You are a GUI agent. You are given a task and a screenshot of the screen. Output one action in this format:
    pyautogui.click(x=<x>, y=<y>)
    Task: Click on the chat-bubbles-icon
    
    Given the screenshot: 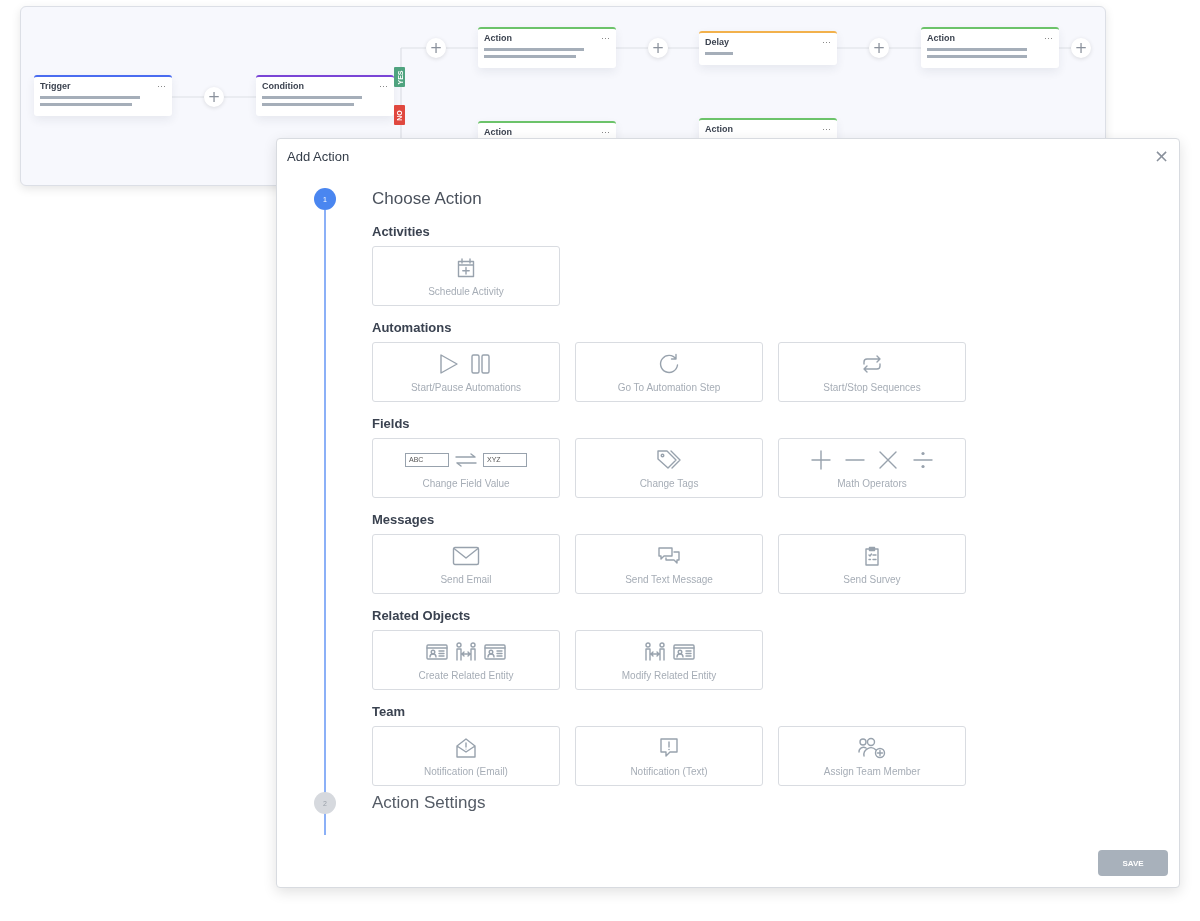 What is the action you would take?
    pyautogui.click(x=669, y=555)
    